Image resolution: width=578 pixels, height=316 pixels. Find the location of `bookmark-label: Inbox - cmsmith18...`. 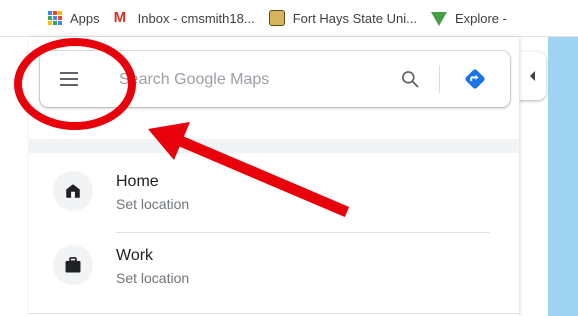

bookmark-label: Inbox - cmsmith18... is located at coordinates (196, 18).